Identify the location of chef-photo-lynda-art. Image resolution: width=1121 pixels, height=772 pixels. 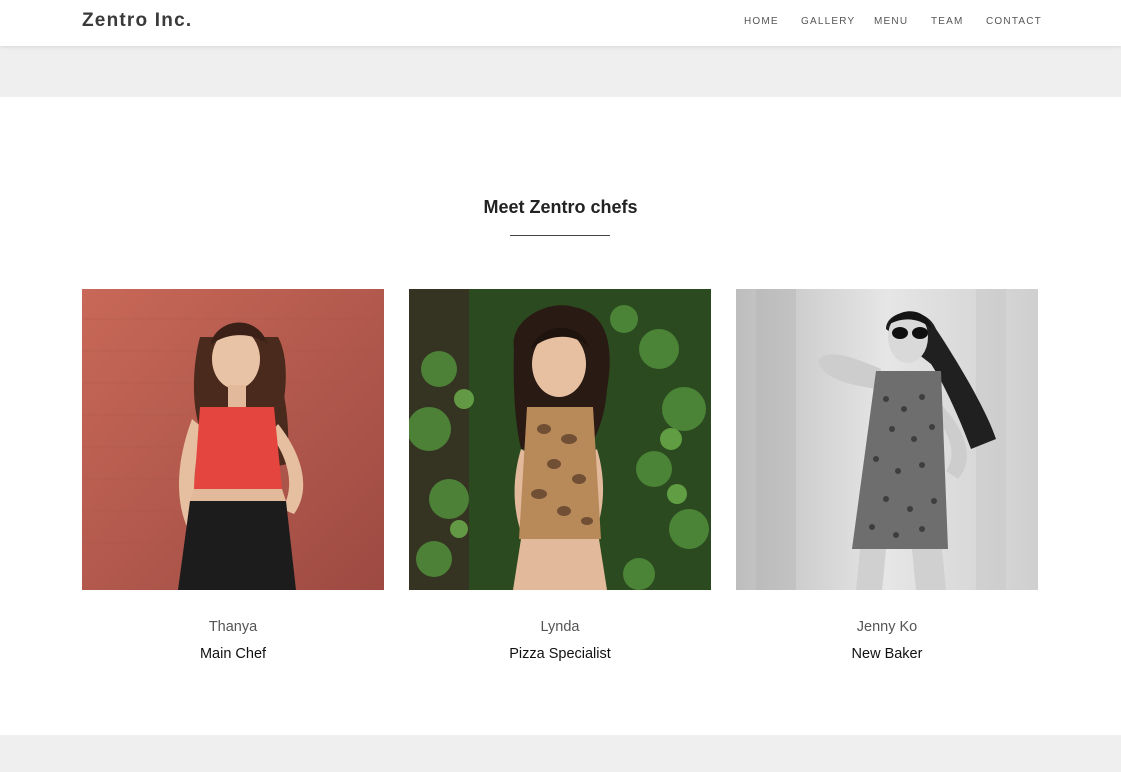
(560, 439).